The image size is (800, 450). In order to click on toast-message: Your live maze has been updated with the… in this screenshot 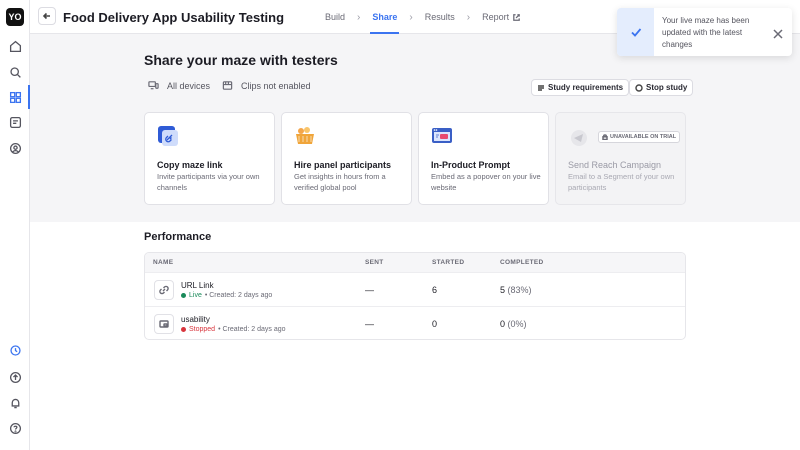, I will do `click(706, 32)`.